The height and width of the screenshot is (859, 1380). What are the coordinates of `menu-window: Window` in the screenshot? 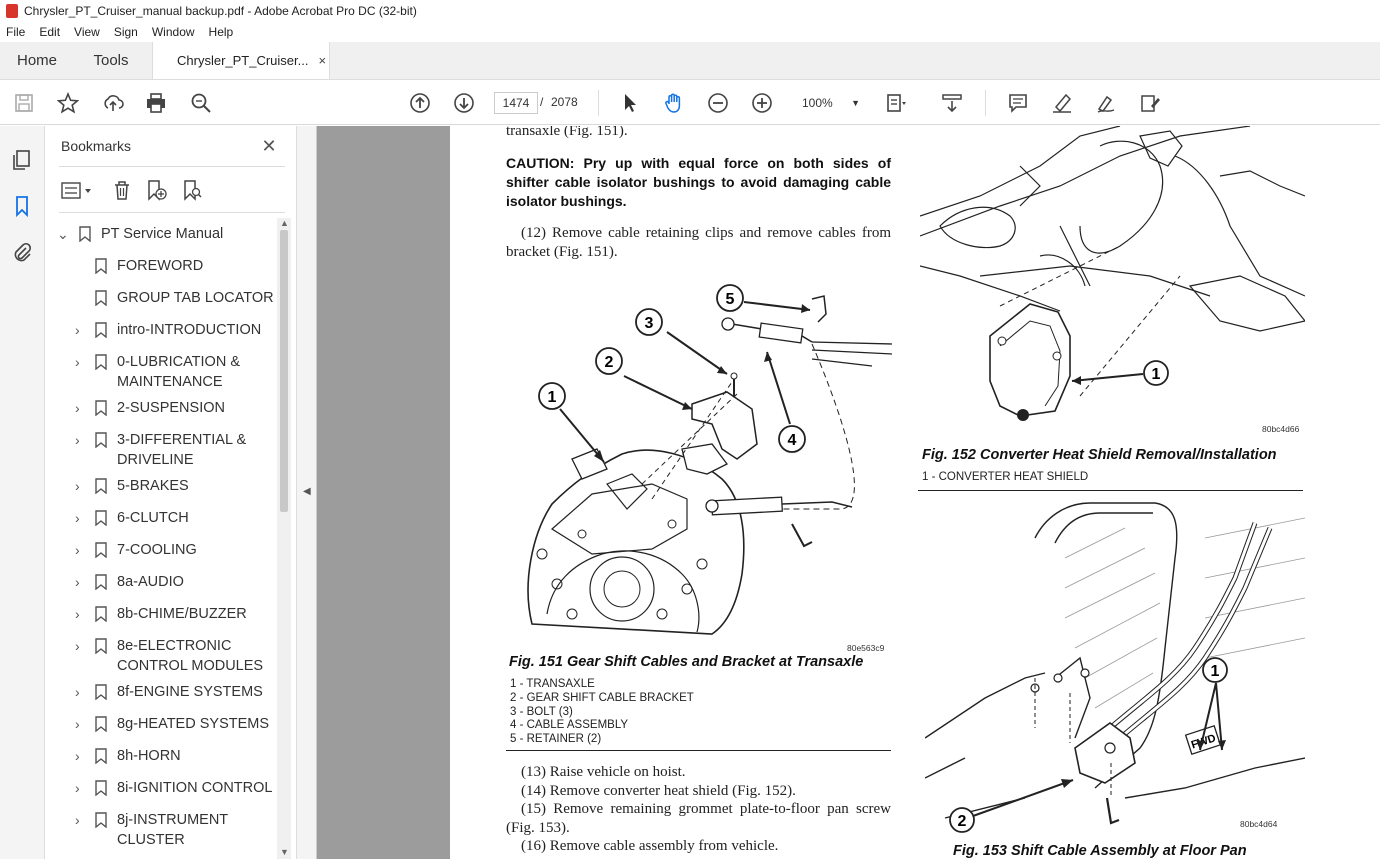 It's located at (173, 32).